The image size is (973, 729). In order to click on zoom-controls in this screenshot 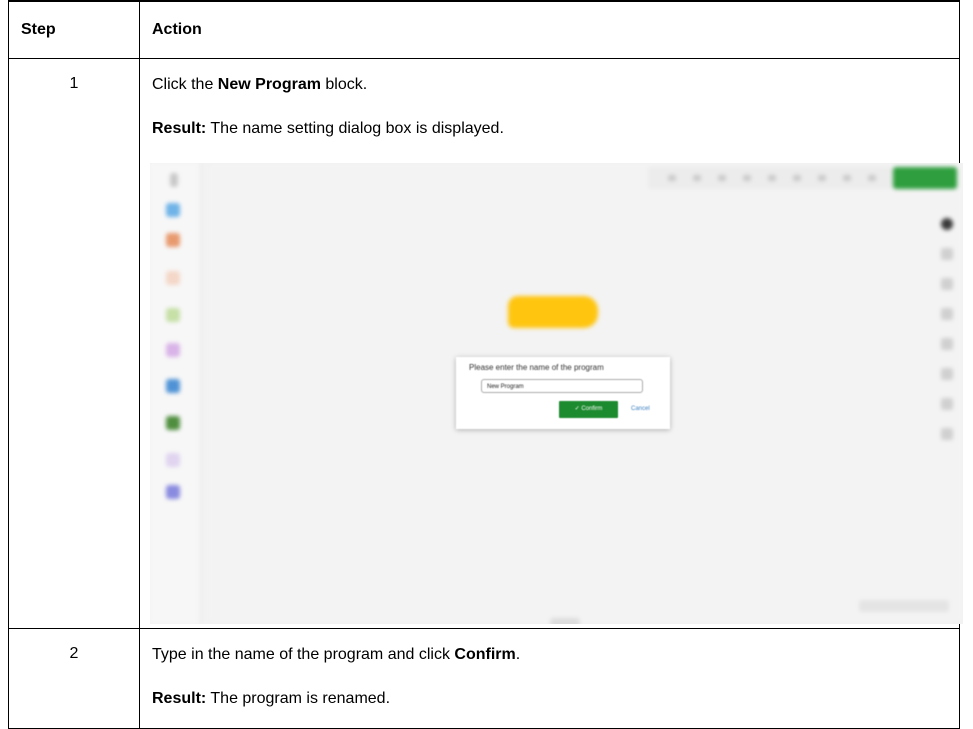, I will do `click(904, 606)`.